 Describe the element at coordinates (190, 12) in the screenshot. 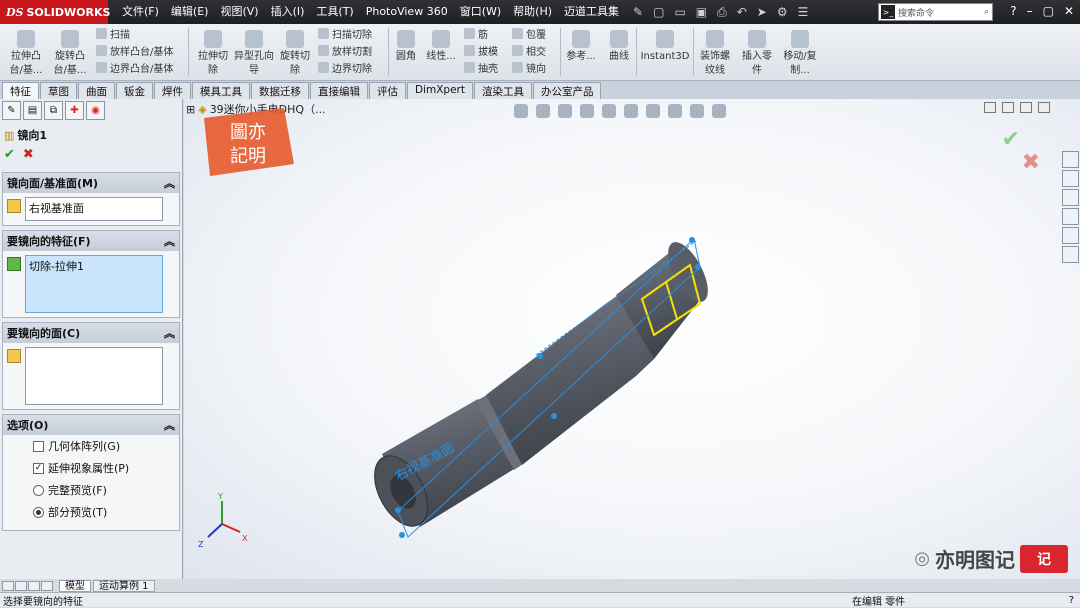

I see `menu-edit: 编辑(E)` at that location.